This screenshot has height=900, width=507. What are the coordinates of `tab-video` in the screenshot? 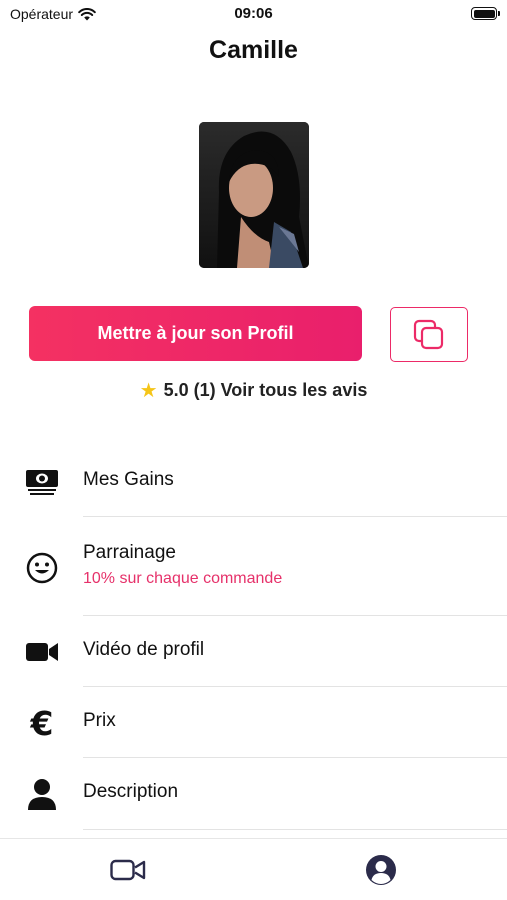 It's located at (128, 870).